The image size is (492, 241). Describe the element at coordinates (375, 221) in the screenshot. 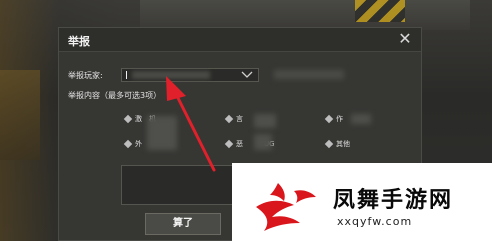

I see `watermark-url: xxqyfw.com` at that location.